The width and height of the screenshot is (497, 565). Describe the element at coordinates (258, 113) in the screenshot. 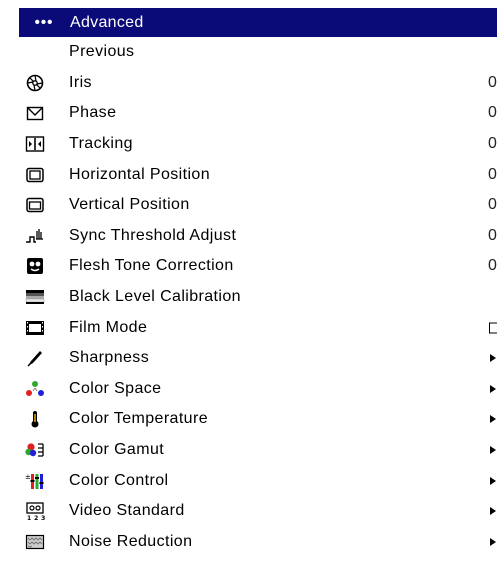

I see `menu-item-phase: Phase 0` at that location.